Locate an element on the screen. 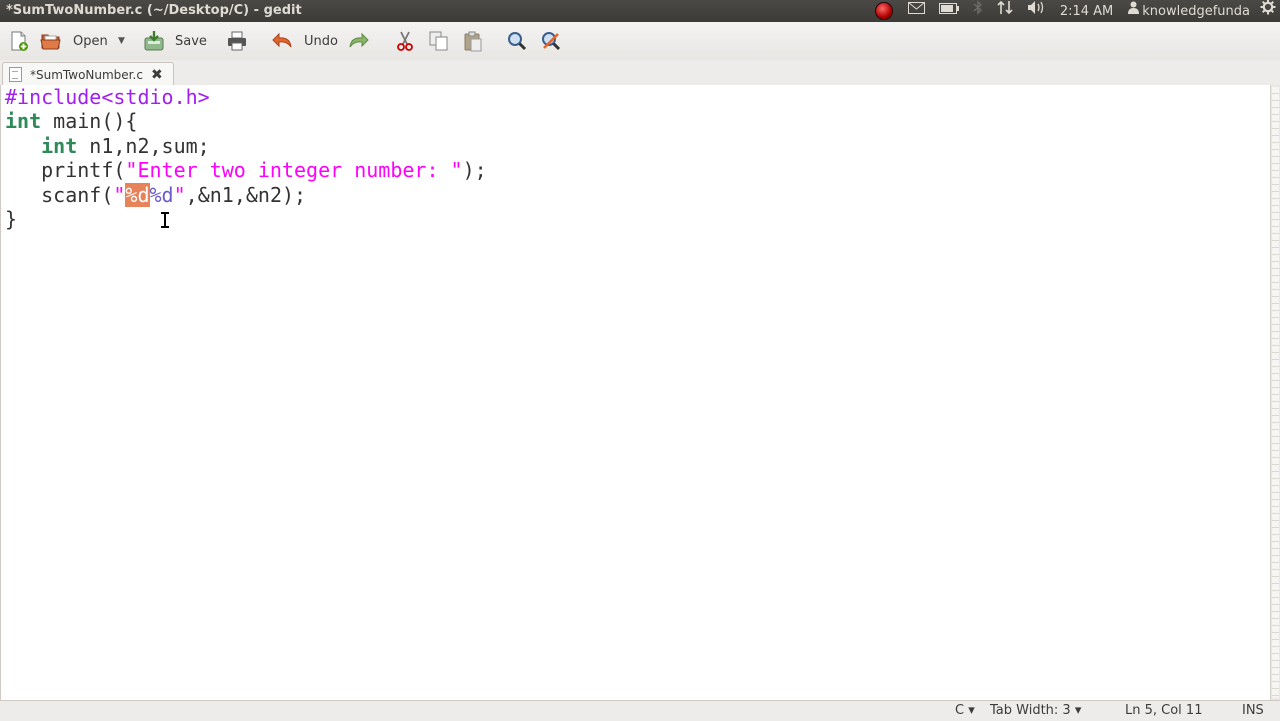 Image resolution: width=1280 pixels, height=721 pixels. redo-icon is located at coordinates (359, 41).